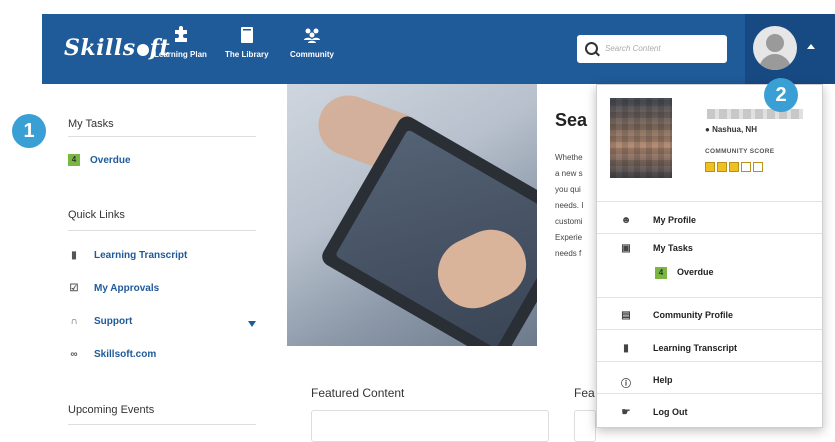 Image resolution: width=835 pixels, height=442 pixels. What do you see at coordinates (569, 205) in the screenshot?
I see `hero-text-line: needs. I` at bounding box center [569, 205].